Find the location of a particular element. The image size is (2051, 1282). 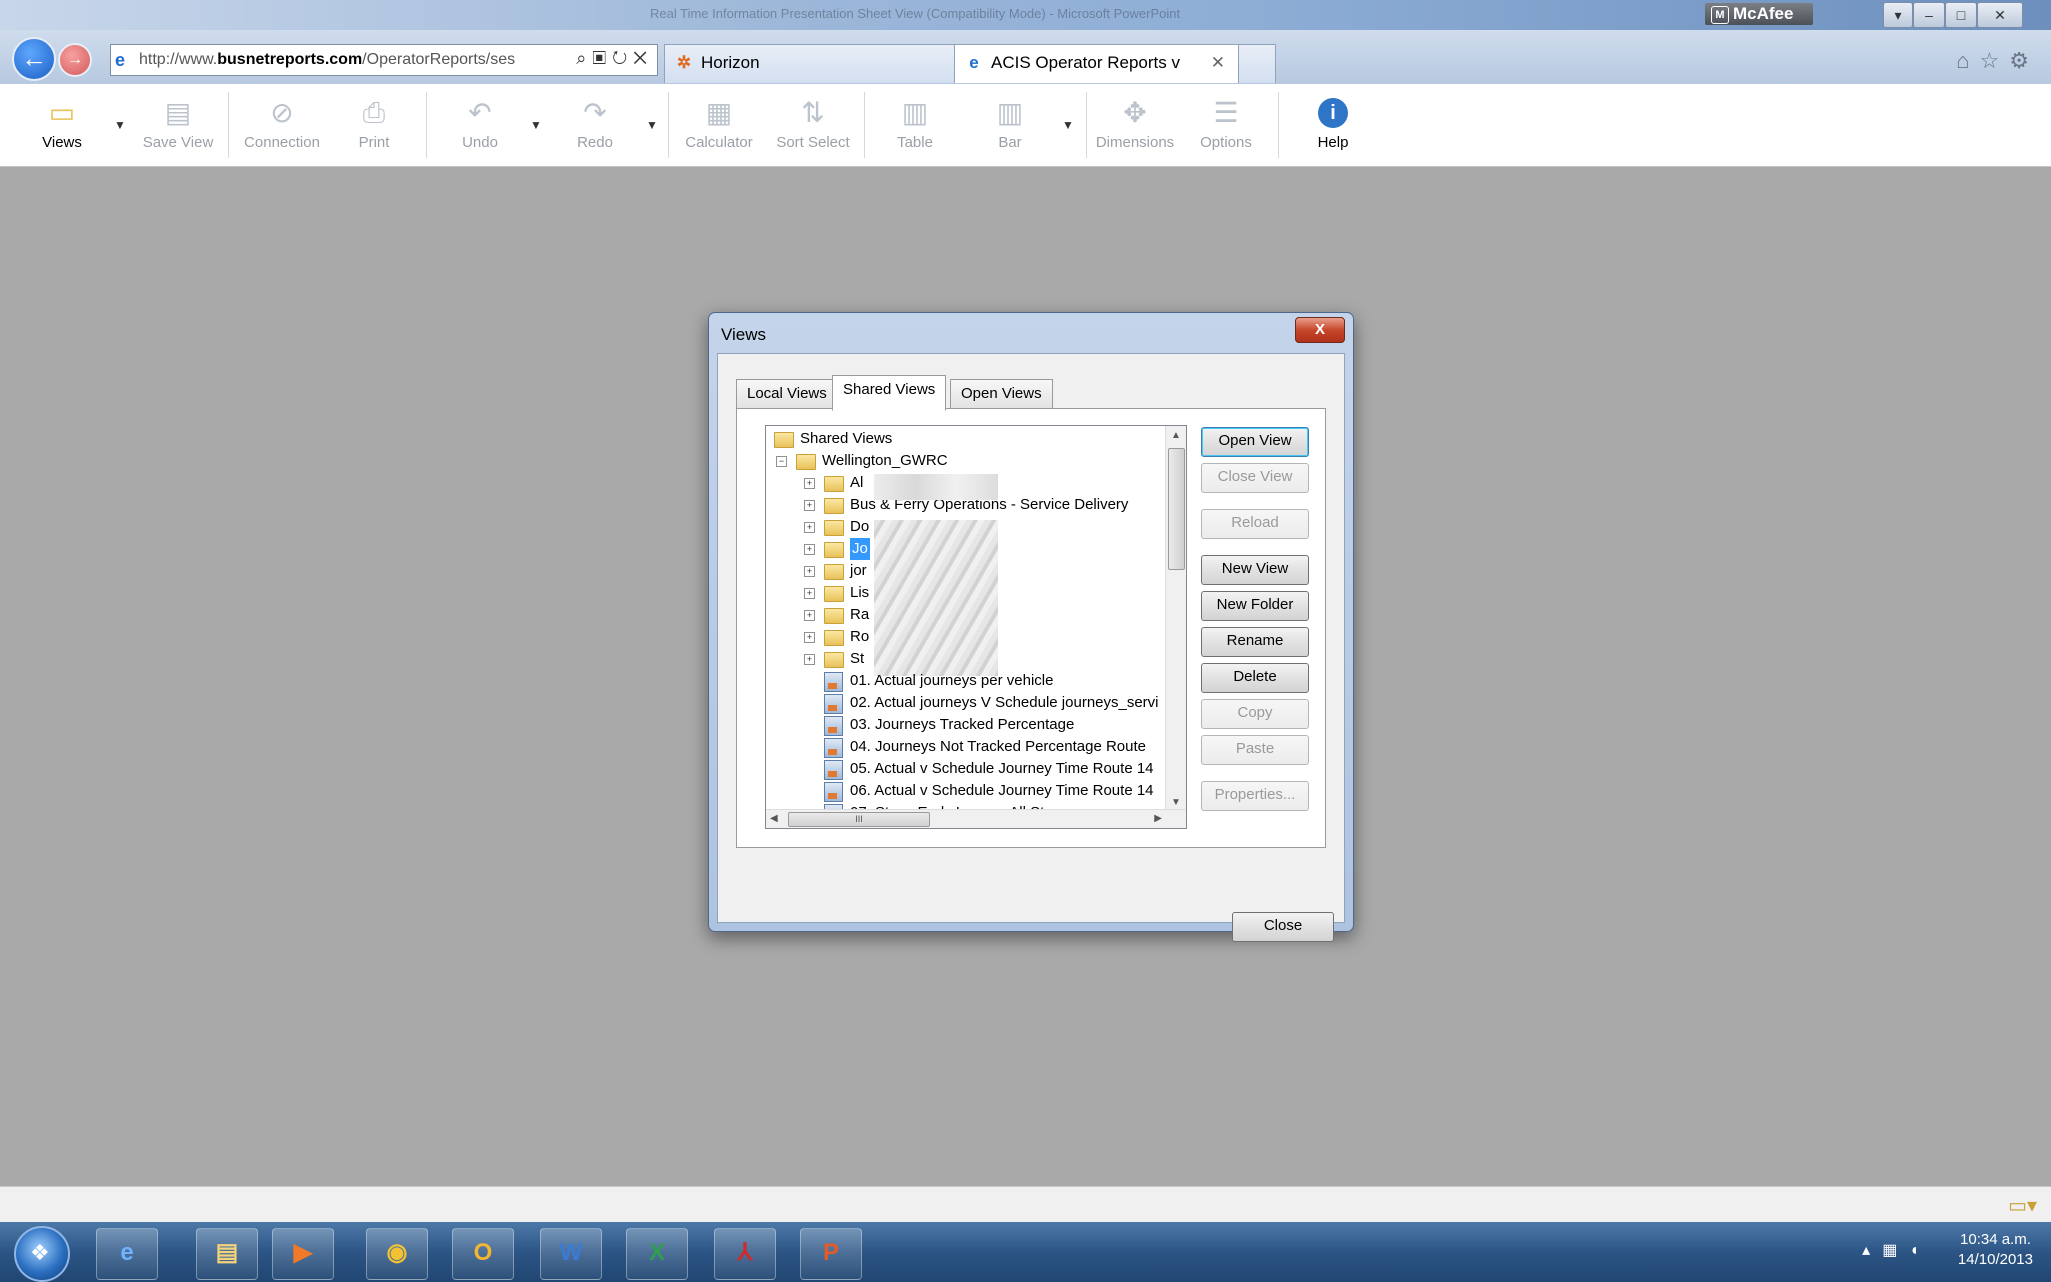

browser-tools: ⌂☆⚙ is located at coordinates (1997, 61).